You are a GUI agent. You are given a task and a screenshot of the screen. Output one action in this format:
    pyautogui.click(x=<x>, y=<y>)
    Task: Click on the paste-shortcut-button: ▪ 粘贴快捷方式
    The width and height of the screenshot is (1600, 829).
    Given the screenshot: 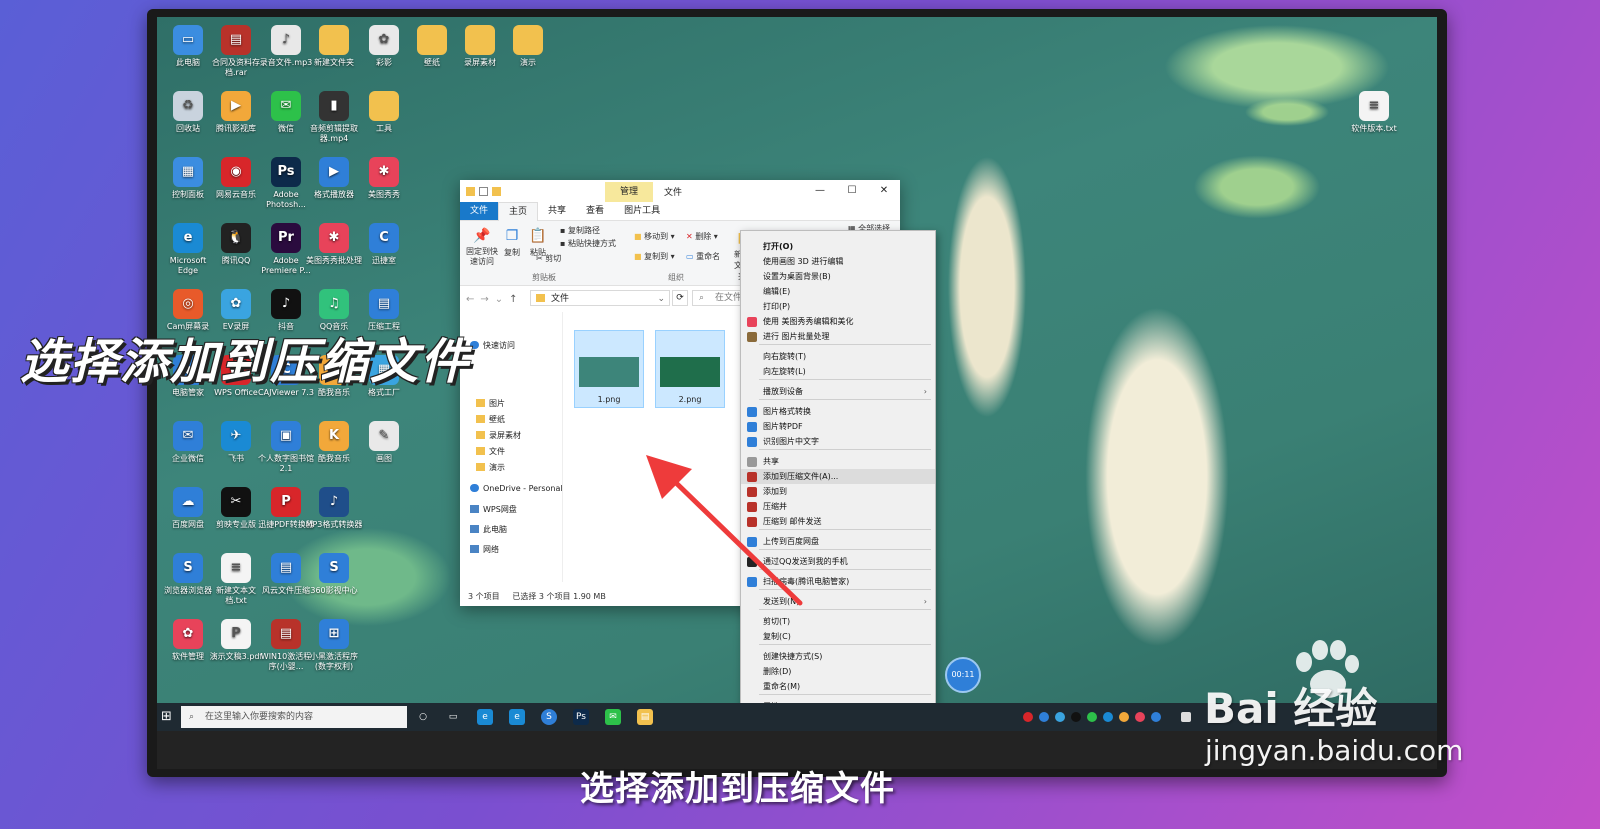 What is the action you would take?
    pyautogui.click(x=588, y=243)
    